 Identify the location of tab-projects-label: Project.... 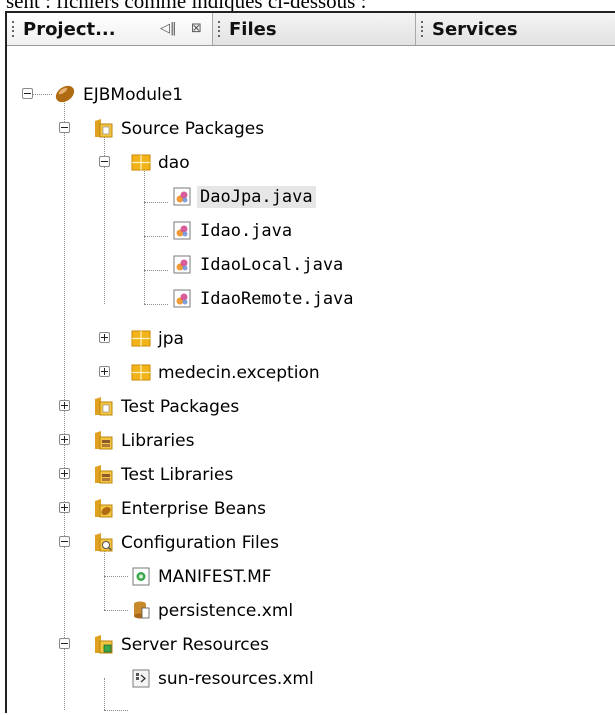
(69, 29).